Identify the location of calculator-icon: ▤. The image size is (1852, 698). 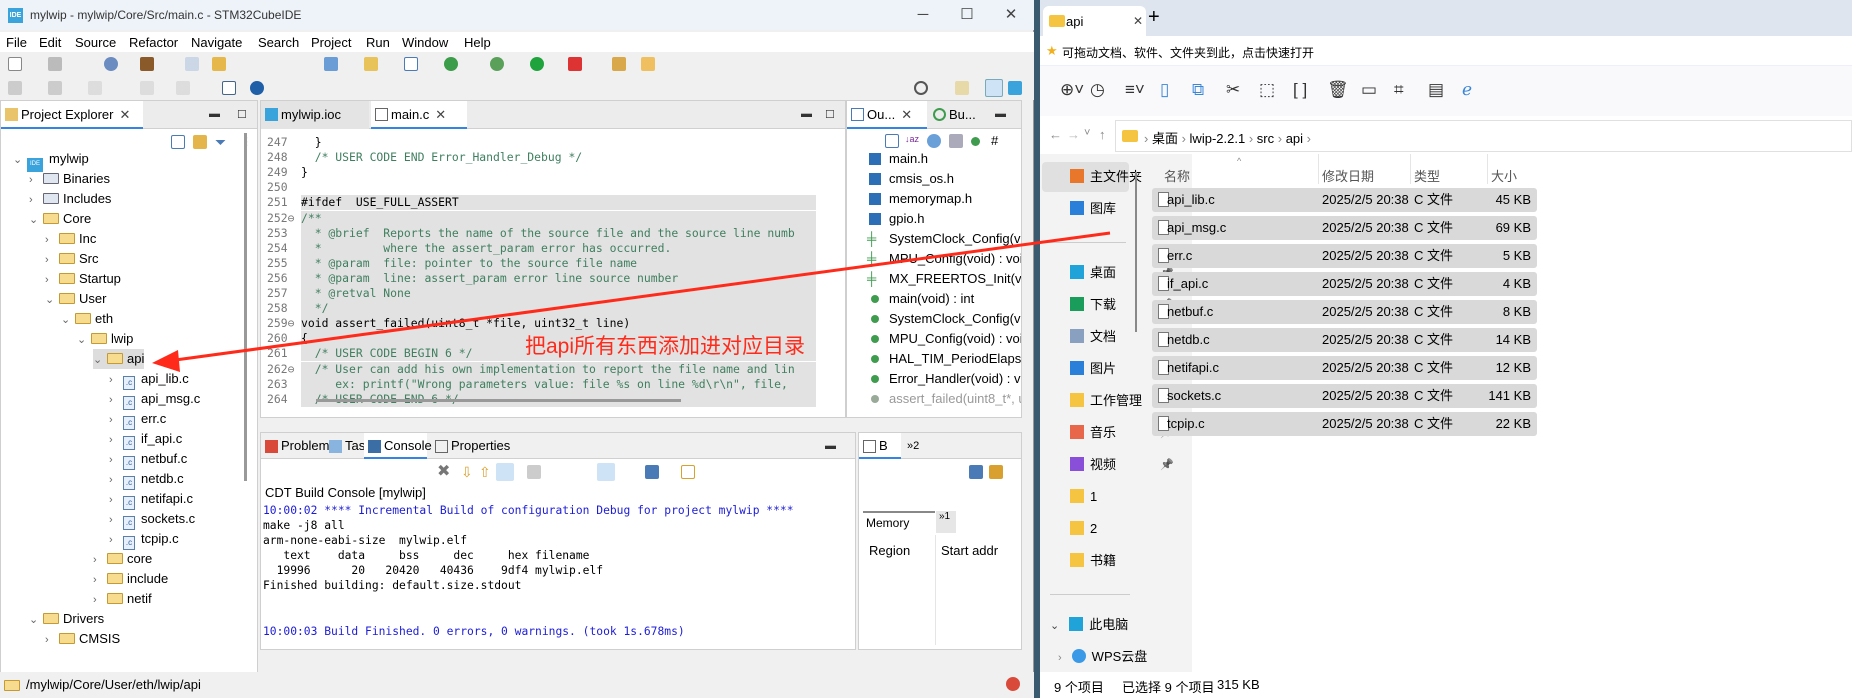
(1436, 90).